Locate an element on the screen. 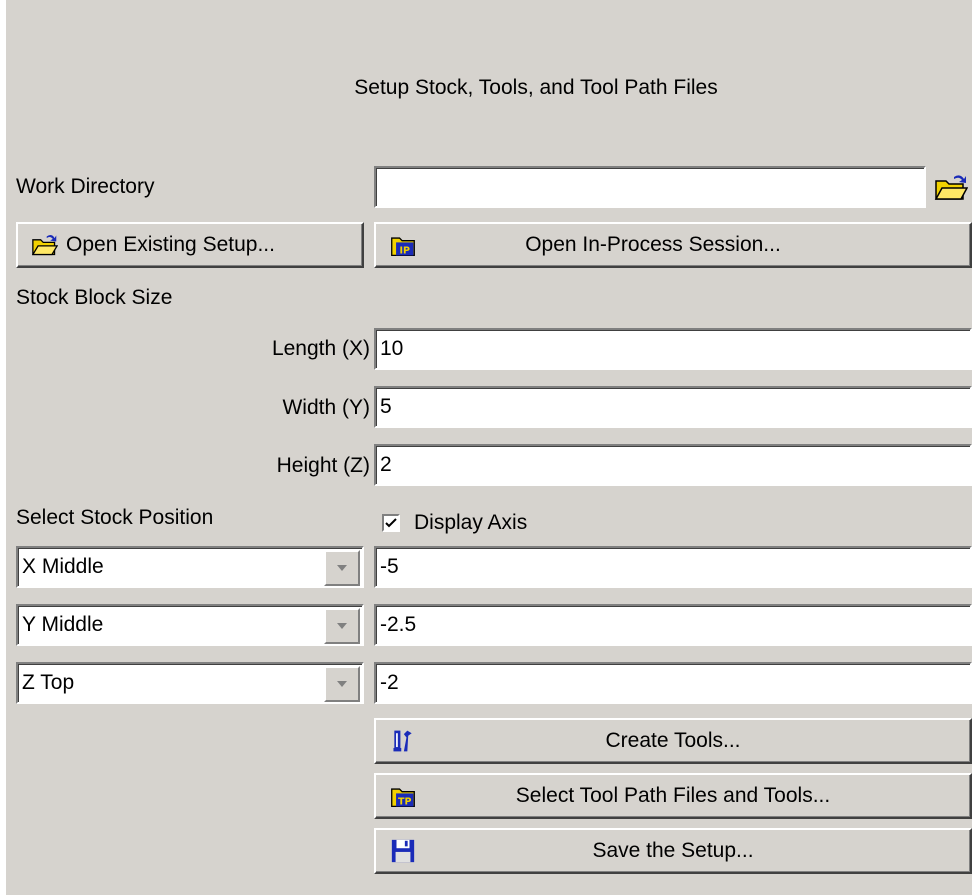  ip-folder-icon: IP is located at coordinates (403, 247).